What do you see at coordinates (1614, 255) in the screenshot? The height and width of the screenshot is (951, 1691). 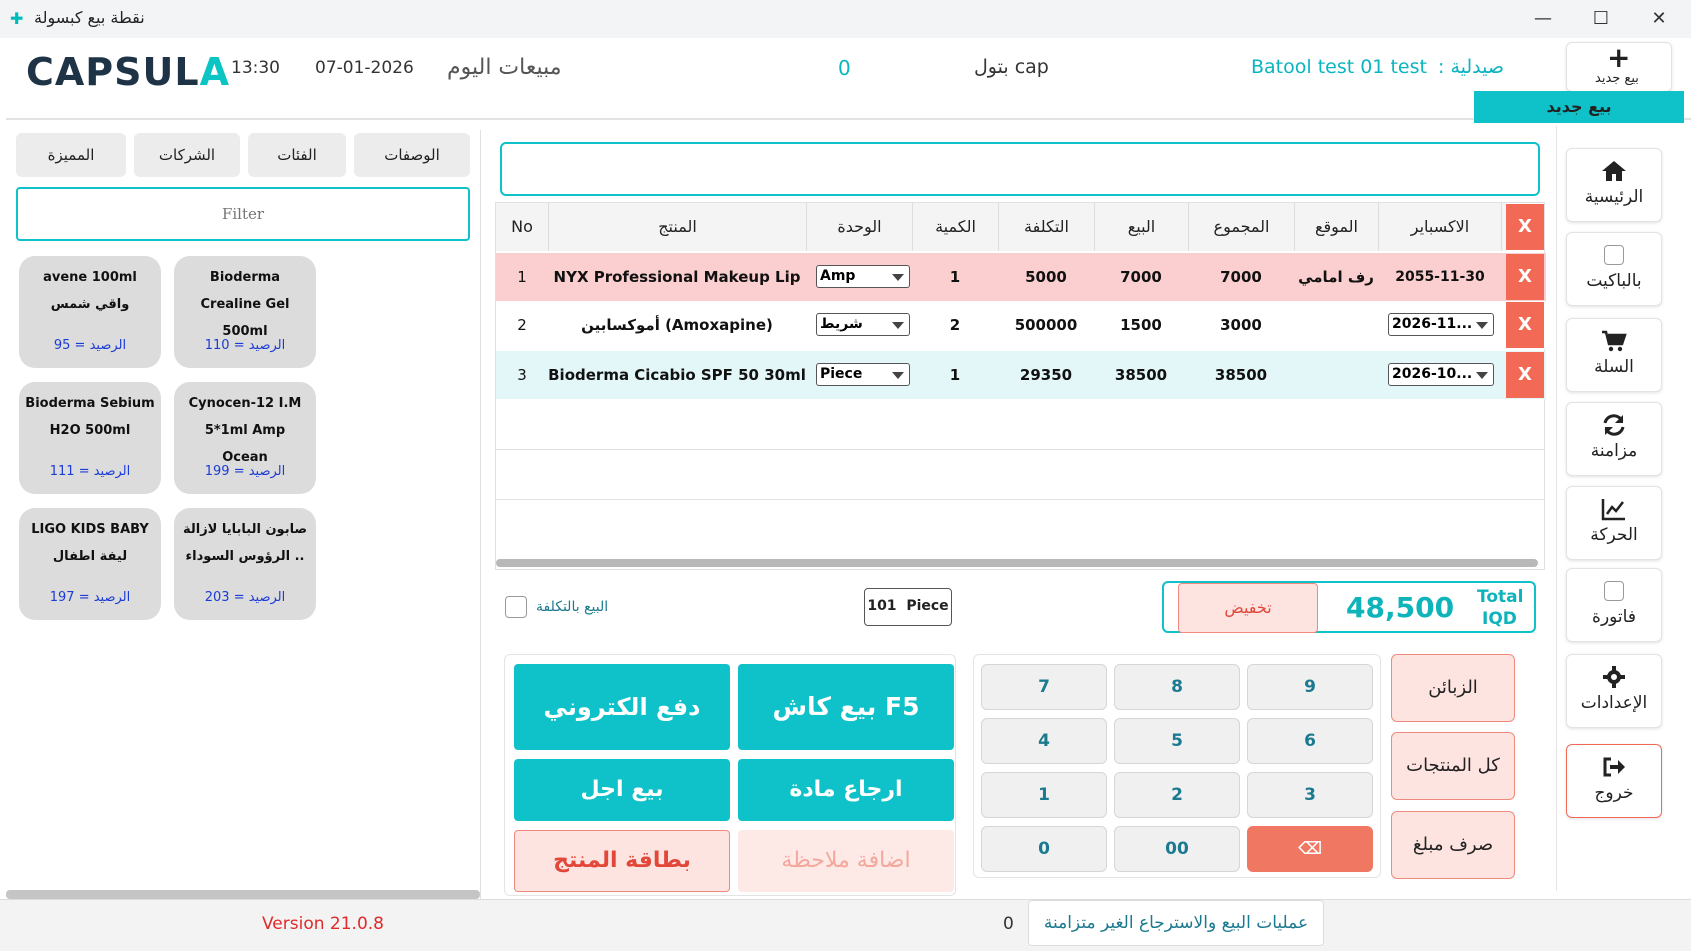 I see `packet-checkbox` at bounding box center [1614, 255].